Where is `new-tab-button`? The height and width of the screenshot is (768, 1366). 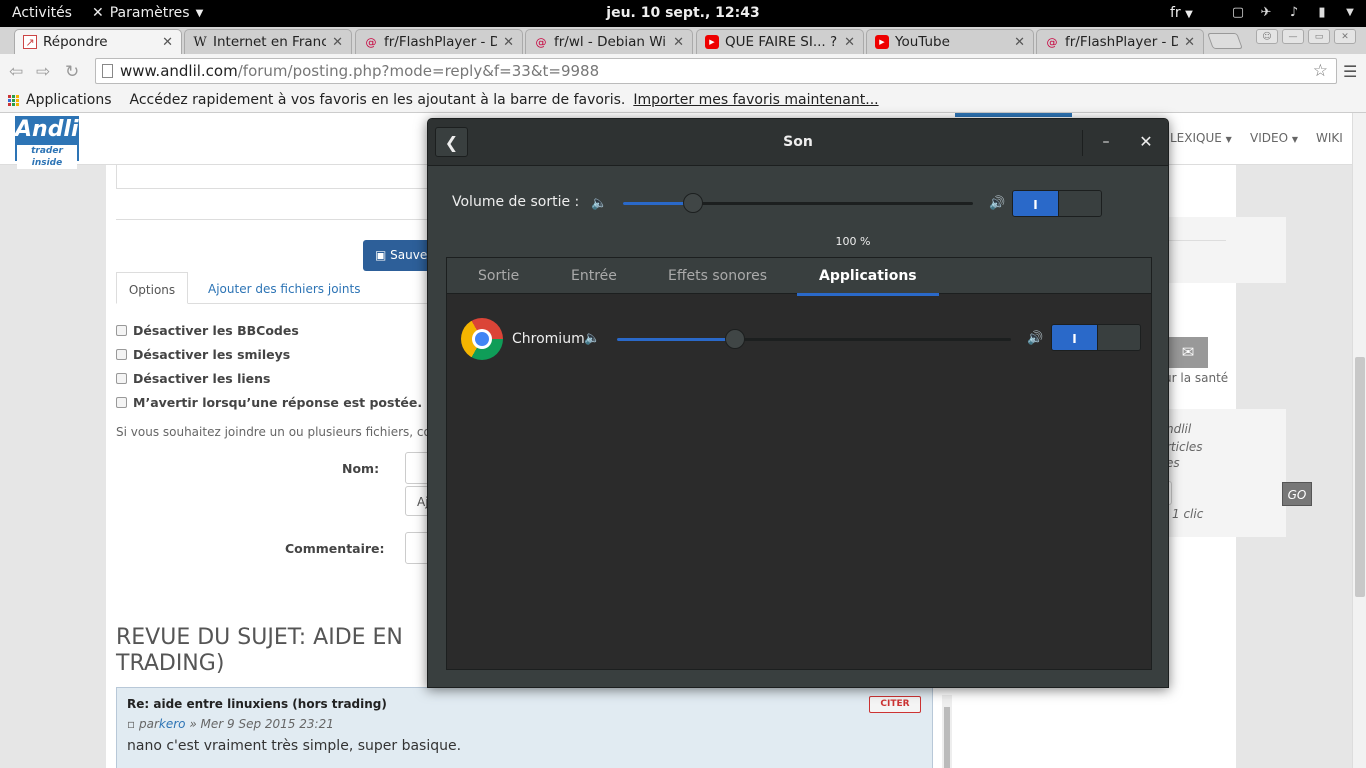 new-tab-button is located at coordinates (1225, 41).